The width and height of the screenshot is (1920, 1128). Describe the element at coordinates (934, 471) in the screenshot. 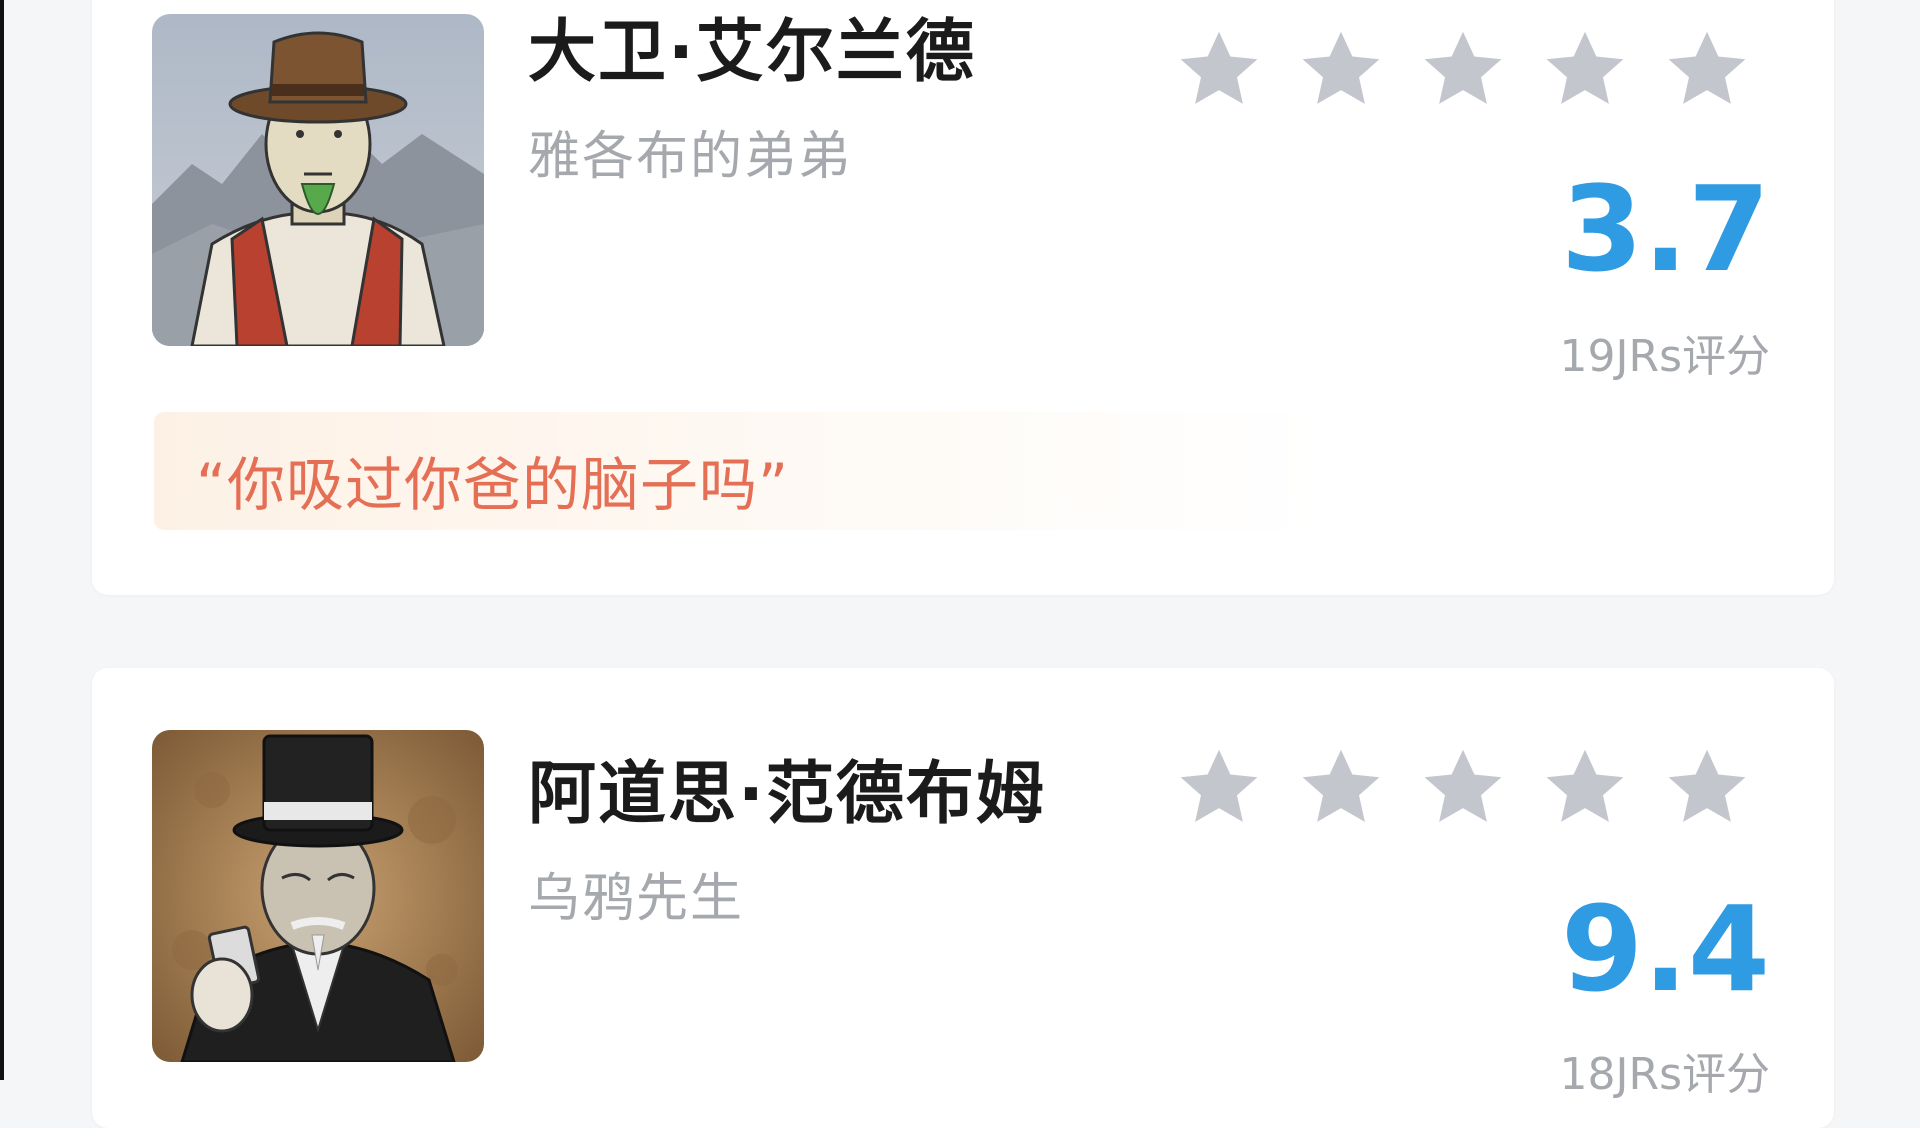

I see `top-comment: “你吸过你爸的脑子吗”` at that location.